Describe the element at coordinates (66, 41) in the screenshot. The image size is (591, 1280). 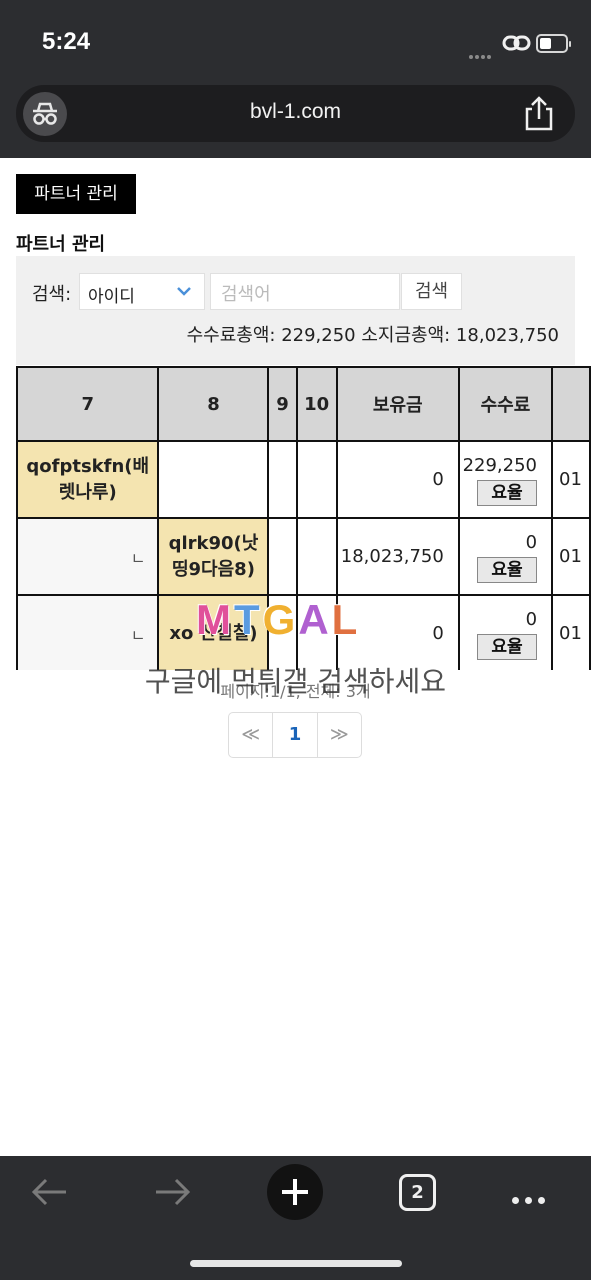
I see `status-time: 5:24` at that location.